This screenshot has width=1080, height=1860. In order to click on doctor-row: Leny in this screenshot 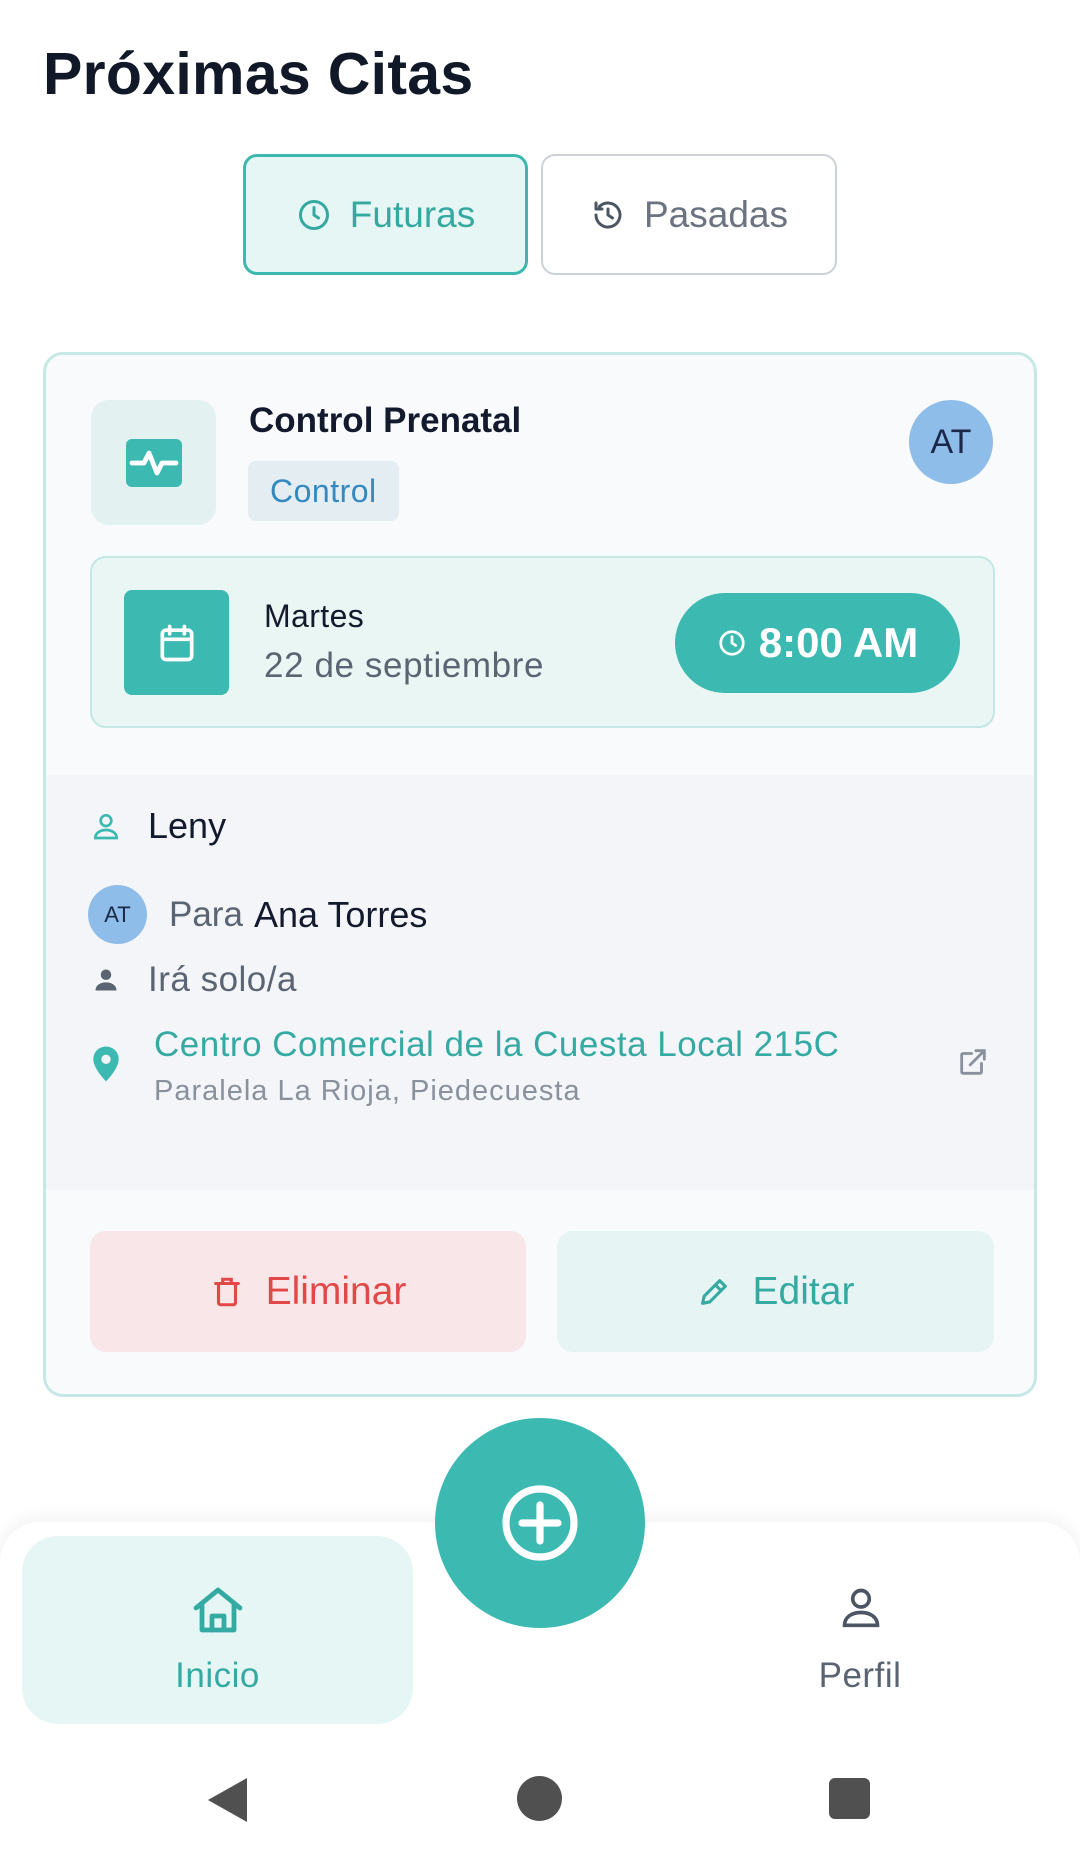, I will do `click(158, 826)`.